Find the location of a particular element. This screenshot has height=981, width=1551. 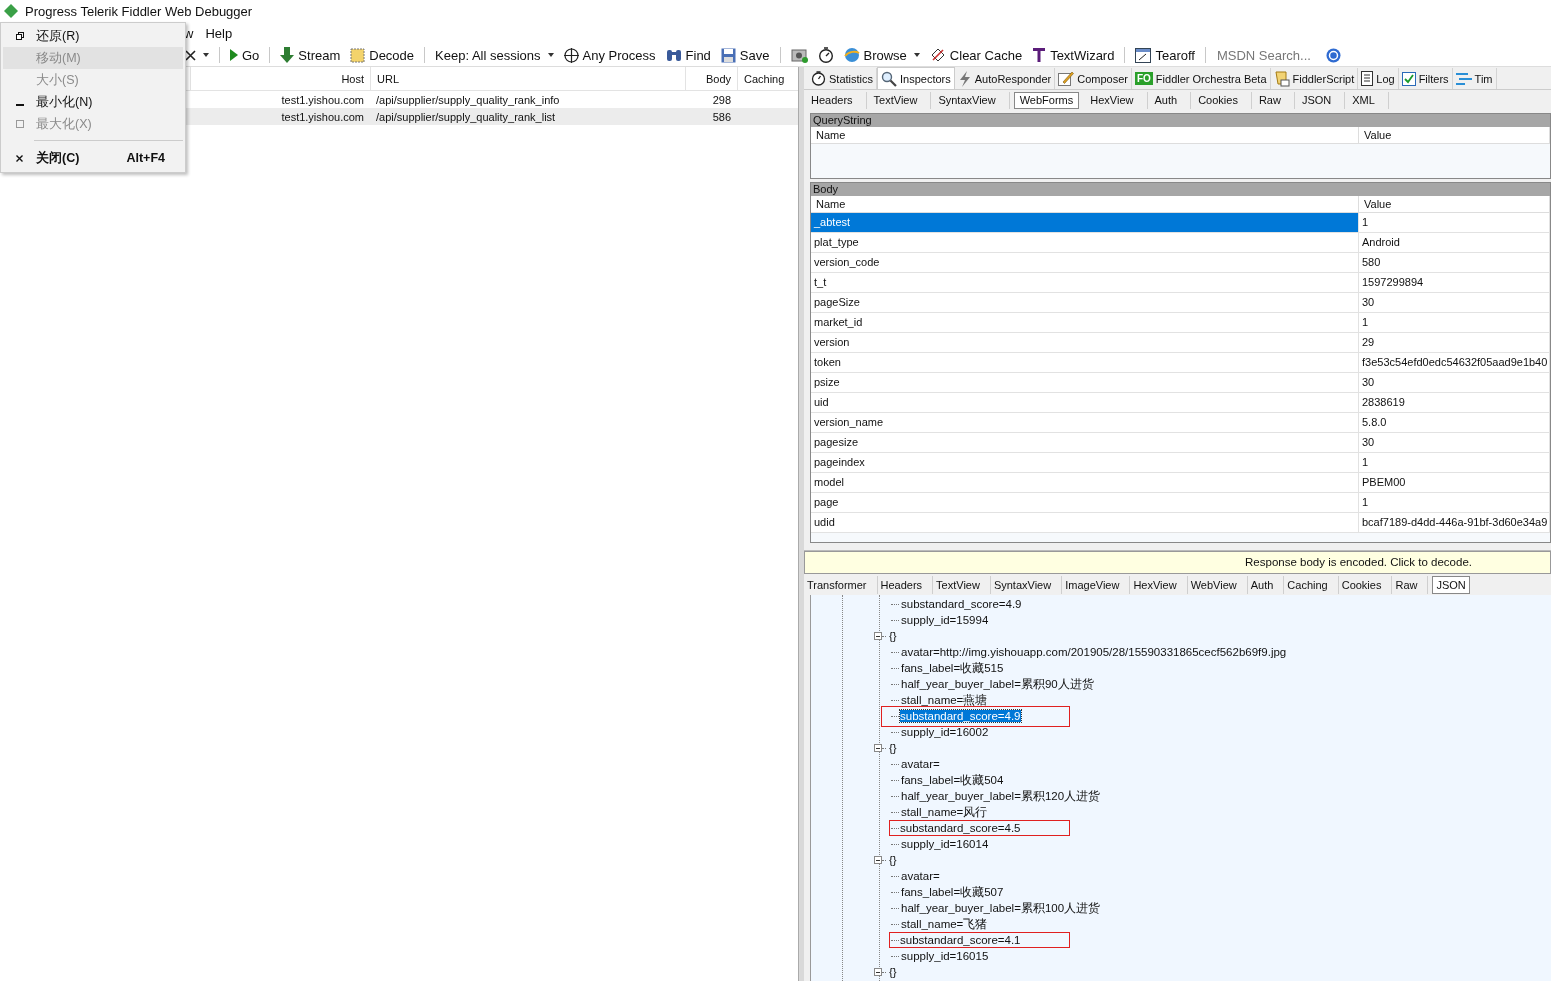

inspector-tab: Statistics is located at coordinates (842, 78).